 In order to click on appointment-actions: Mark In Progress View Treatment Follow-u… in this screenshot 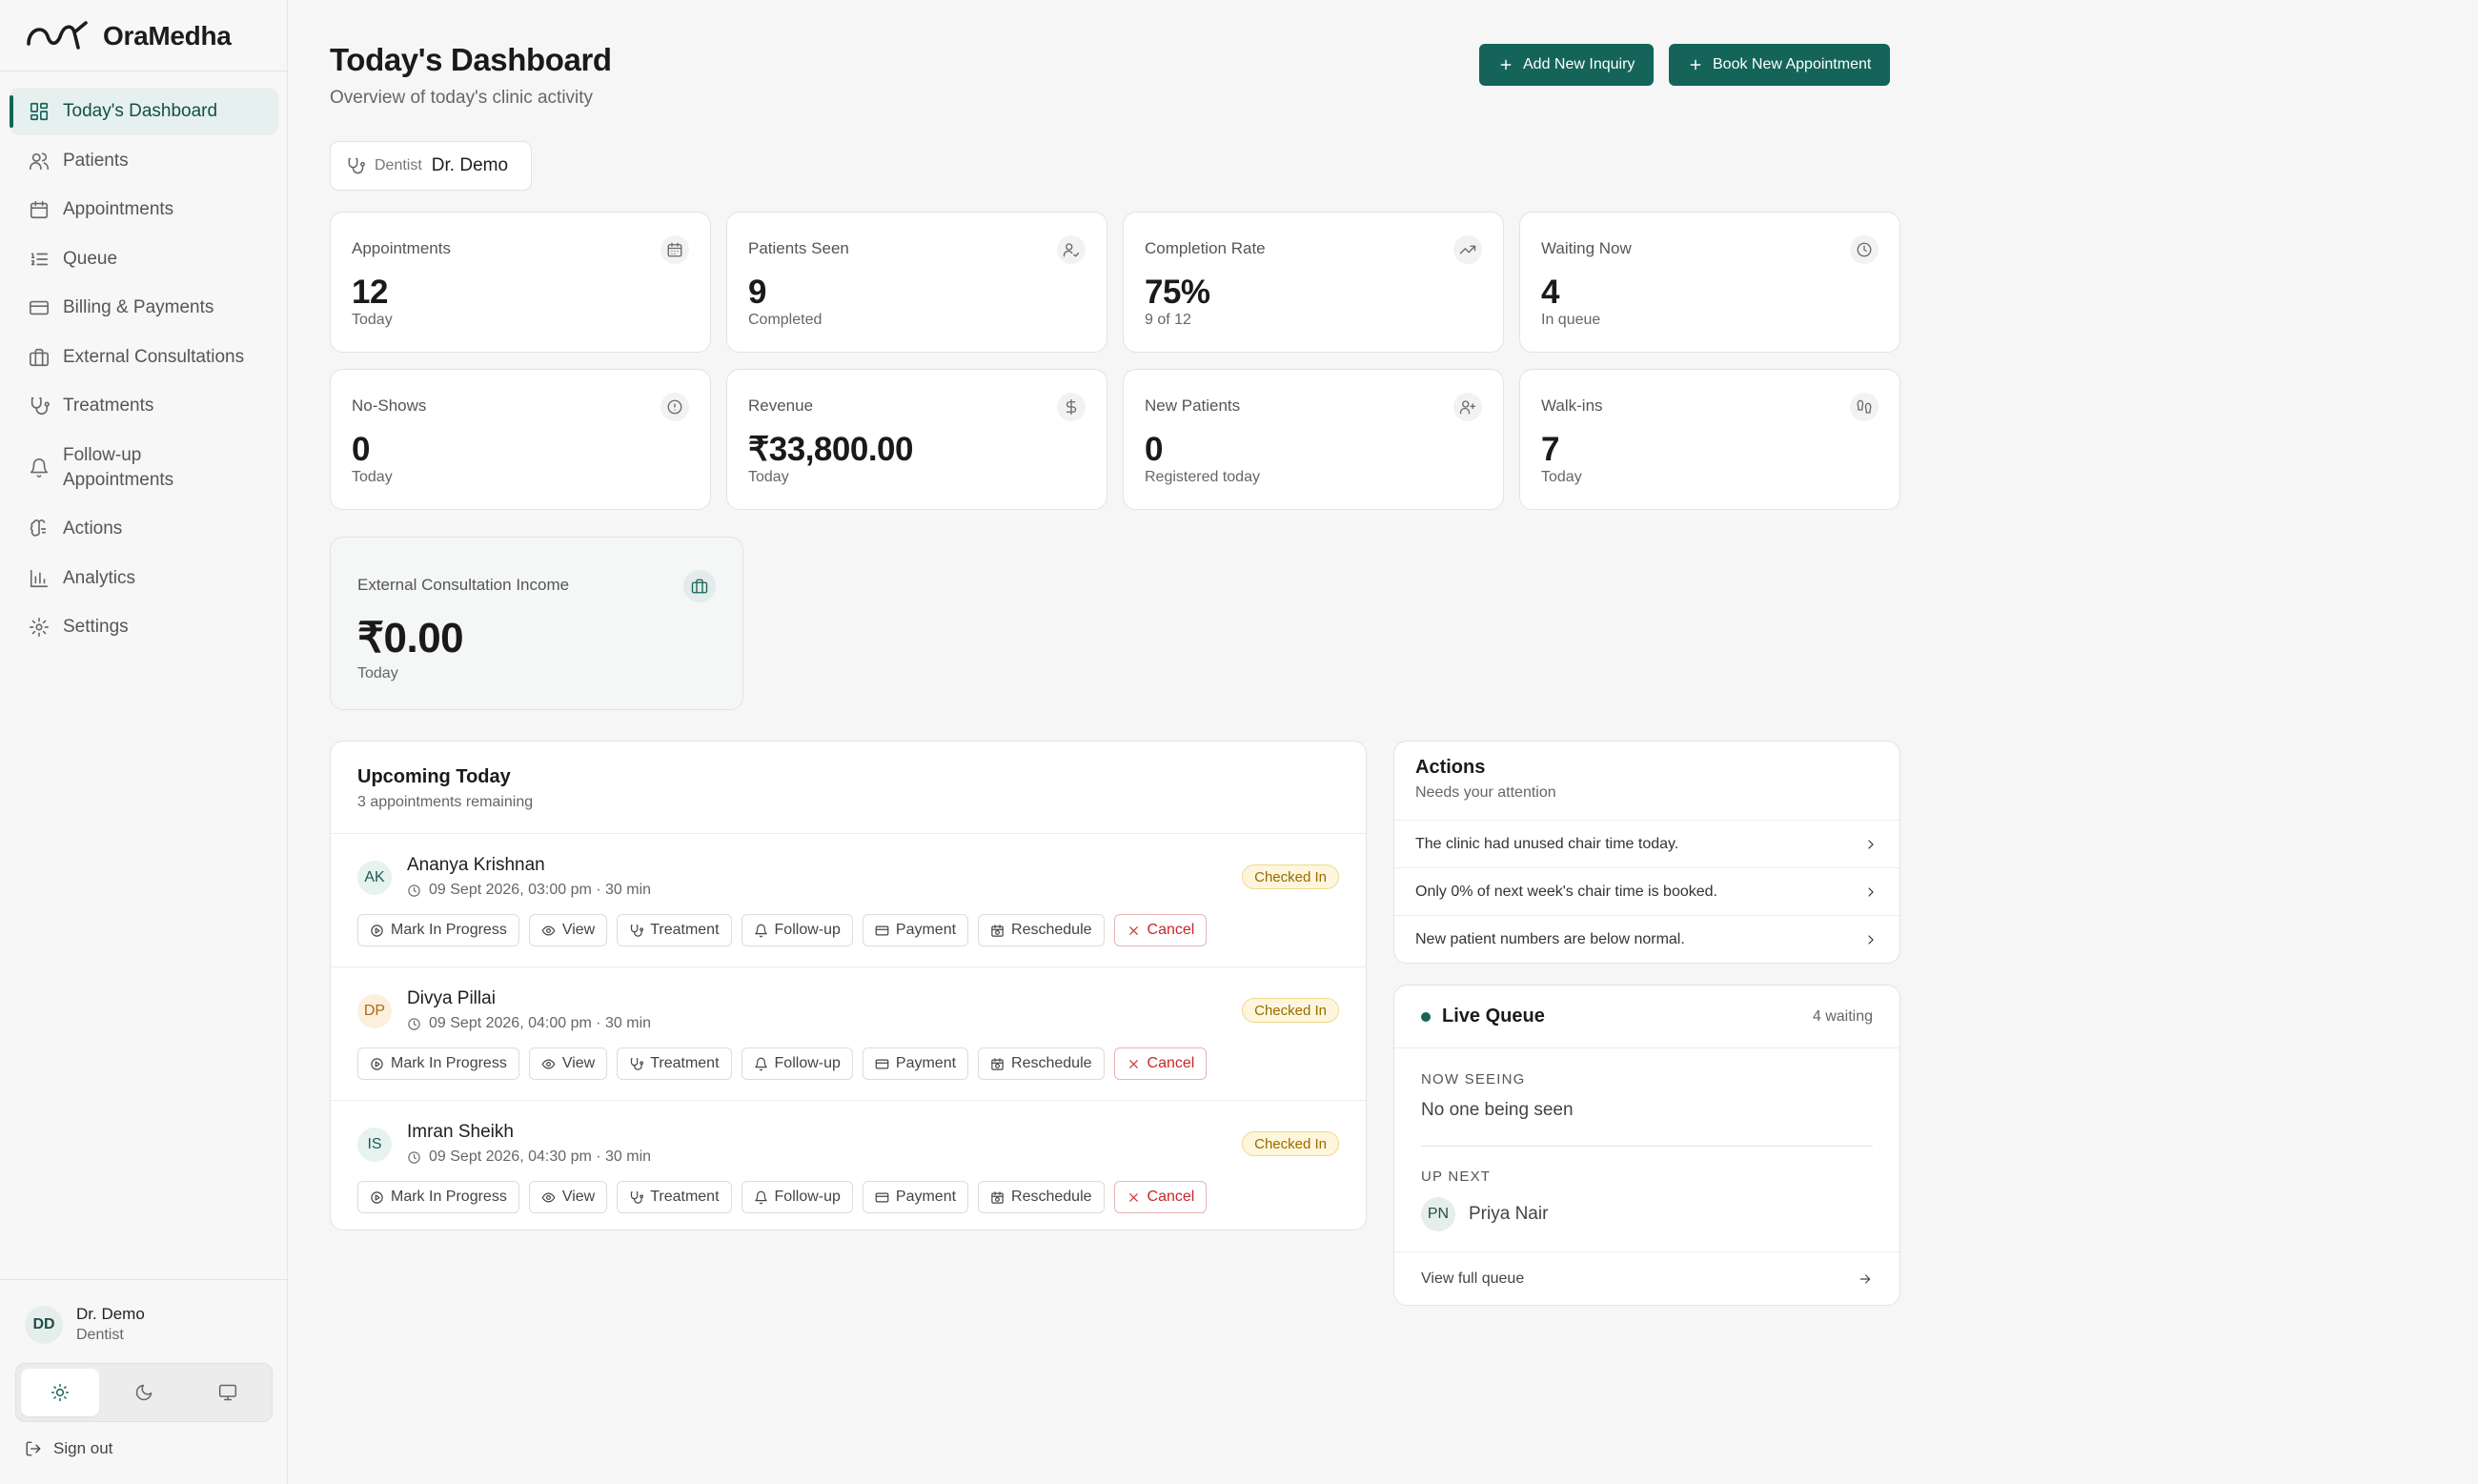, I will do `click(782, 1063)`.